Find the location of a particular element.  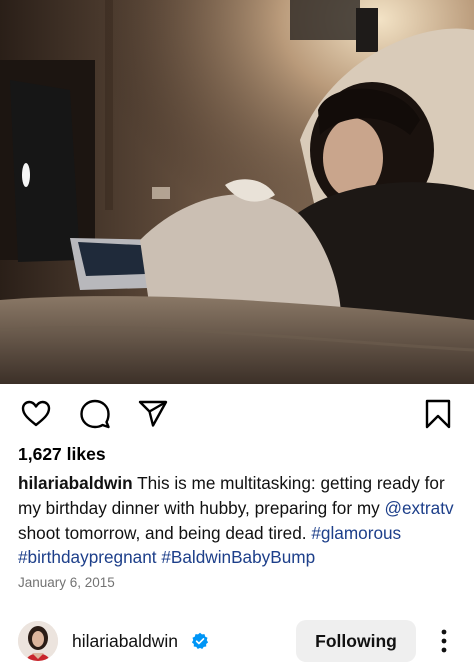

share-icon is located at coordinates (153, 414).